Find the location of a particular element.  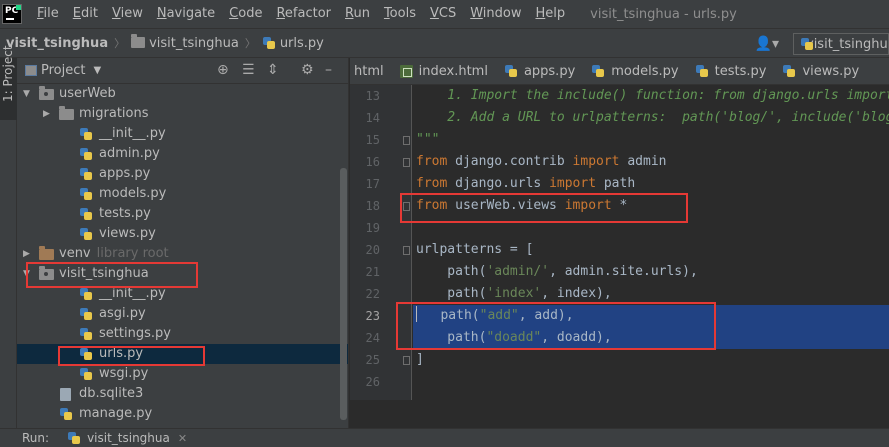

code-line: path('index', index), is located at coordinates (651, 294).